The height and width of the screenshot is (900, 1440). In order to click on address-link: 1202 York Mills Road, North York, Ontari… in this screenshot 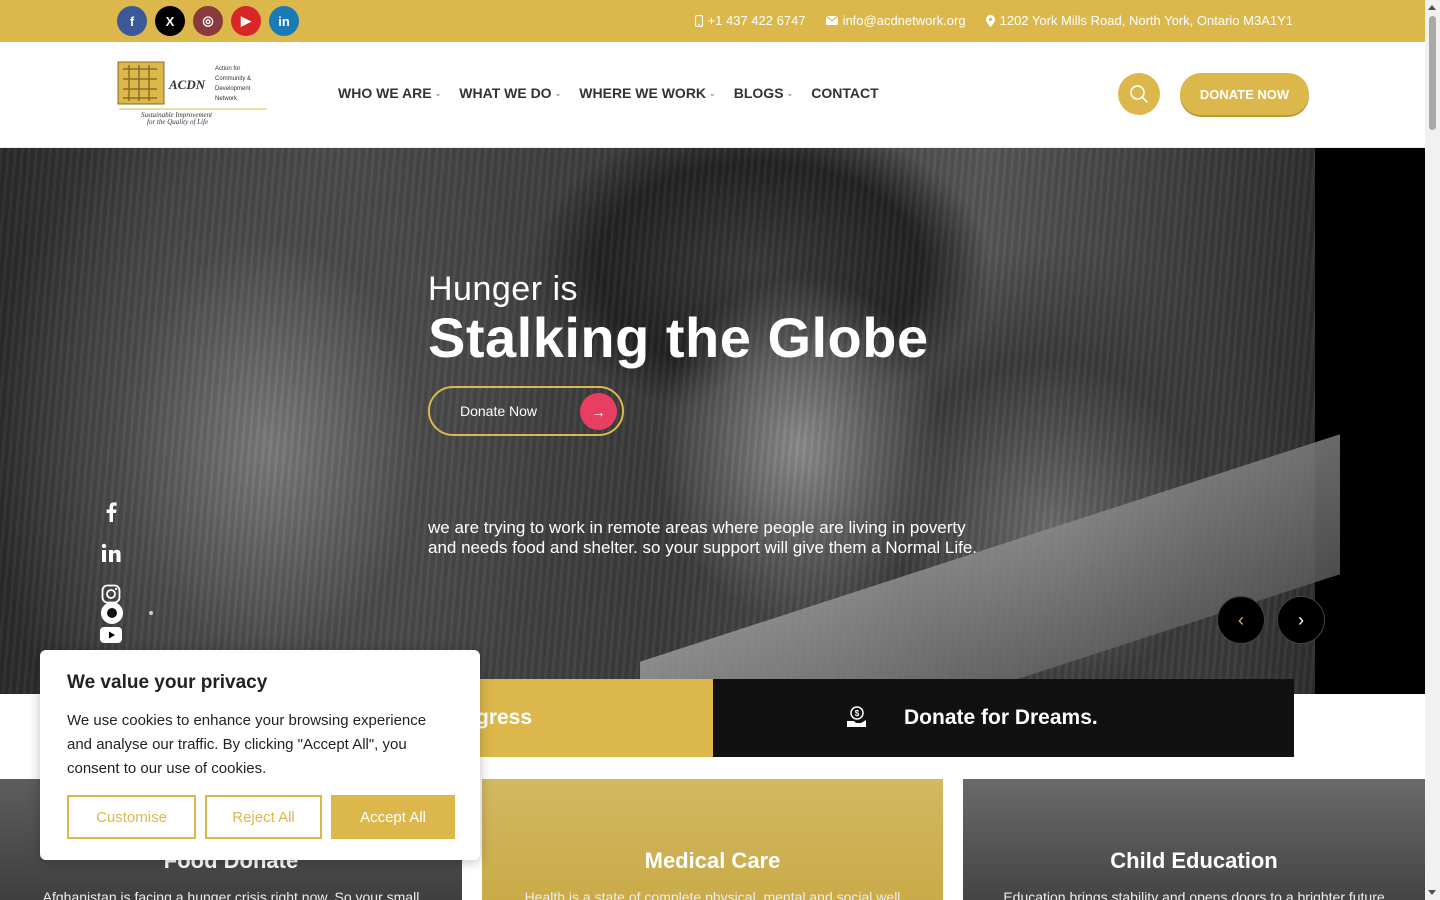, I will do `click(1139, 20)`.